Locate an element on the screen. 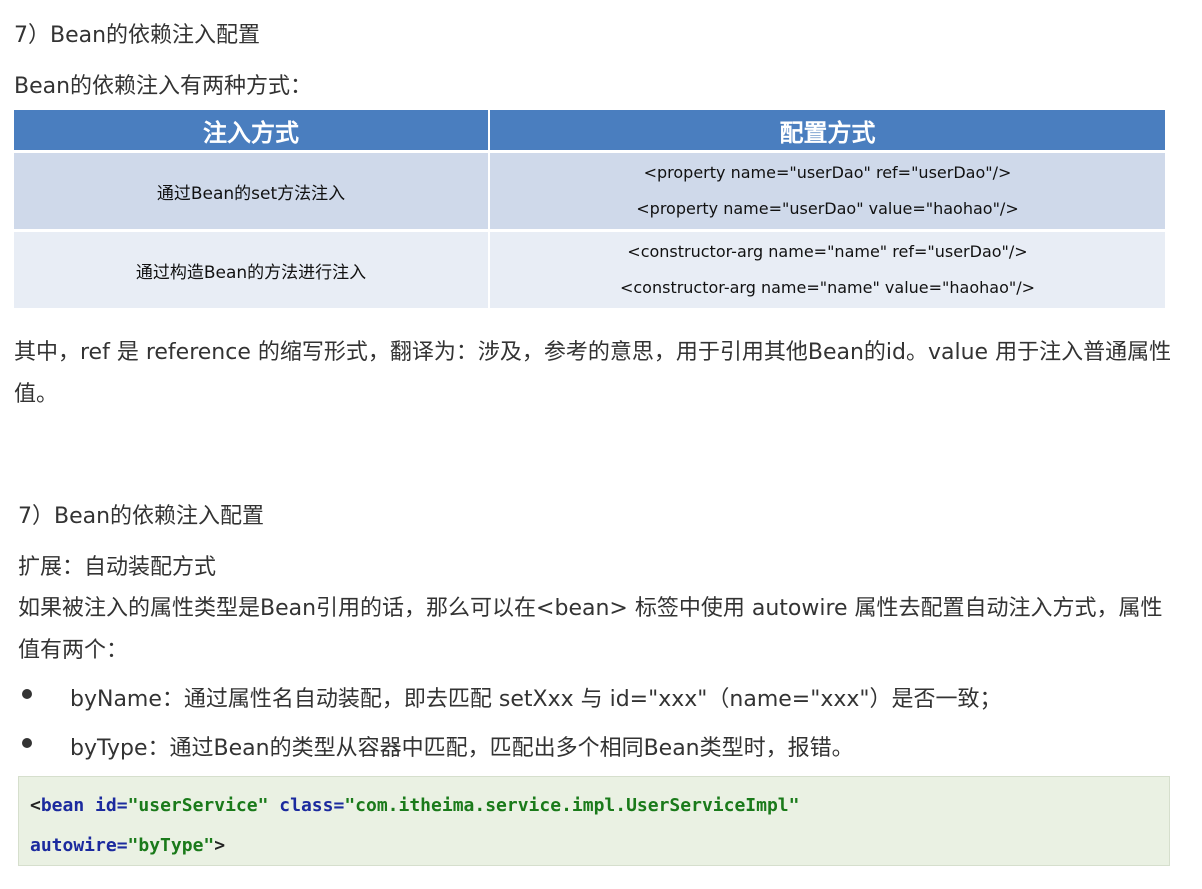 The image size is (1202, 889). code-attr-id: id= is located at coordinates (111, 805).